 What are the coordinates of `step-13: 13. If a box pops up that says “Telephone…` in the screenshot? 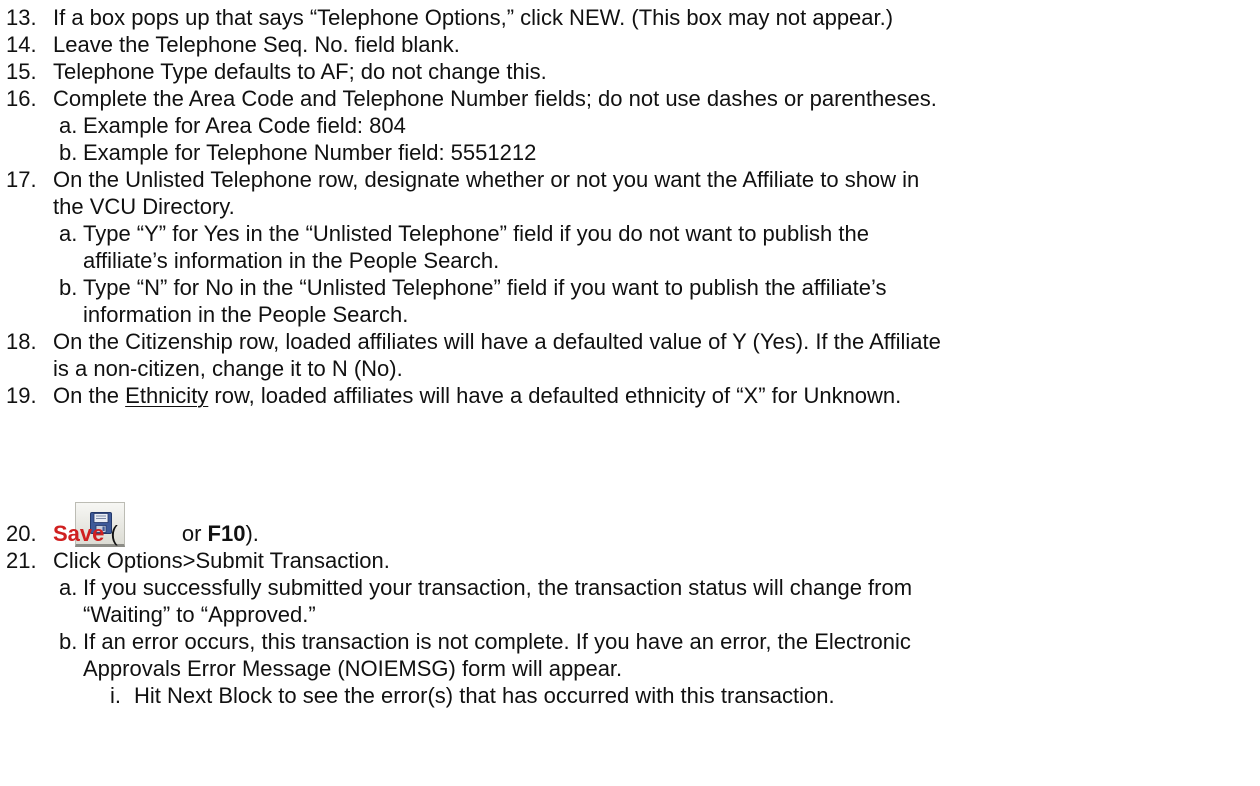 It's located at (449, 17).